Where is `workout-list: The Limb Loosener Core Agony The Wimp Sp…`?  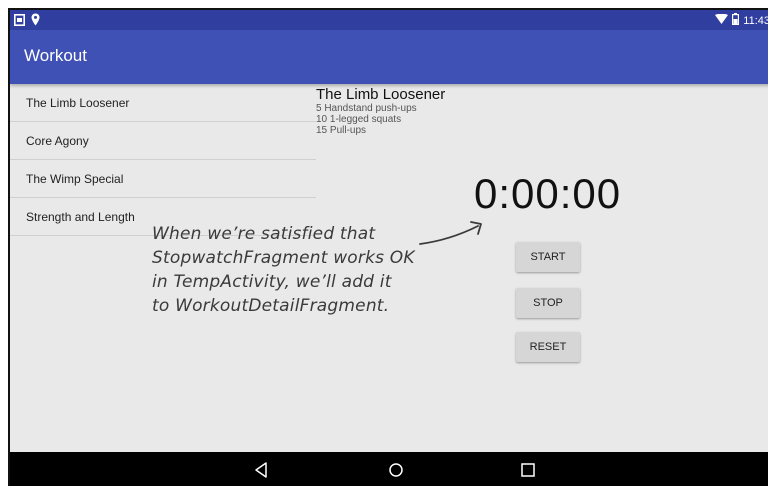 workout-list: The Limb Loosener Core Agony The Wimp Sp… is located at coordinates (163, 160).